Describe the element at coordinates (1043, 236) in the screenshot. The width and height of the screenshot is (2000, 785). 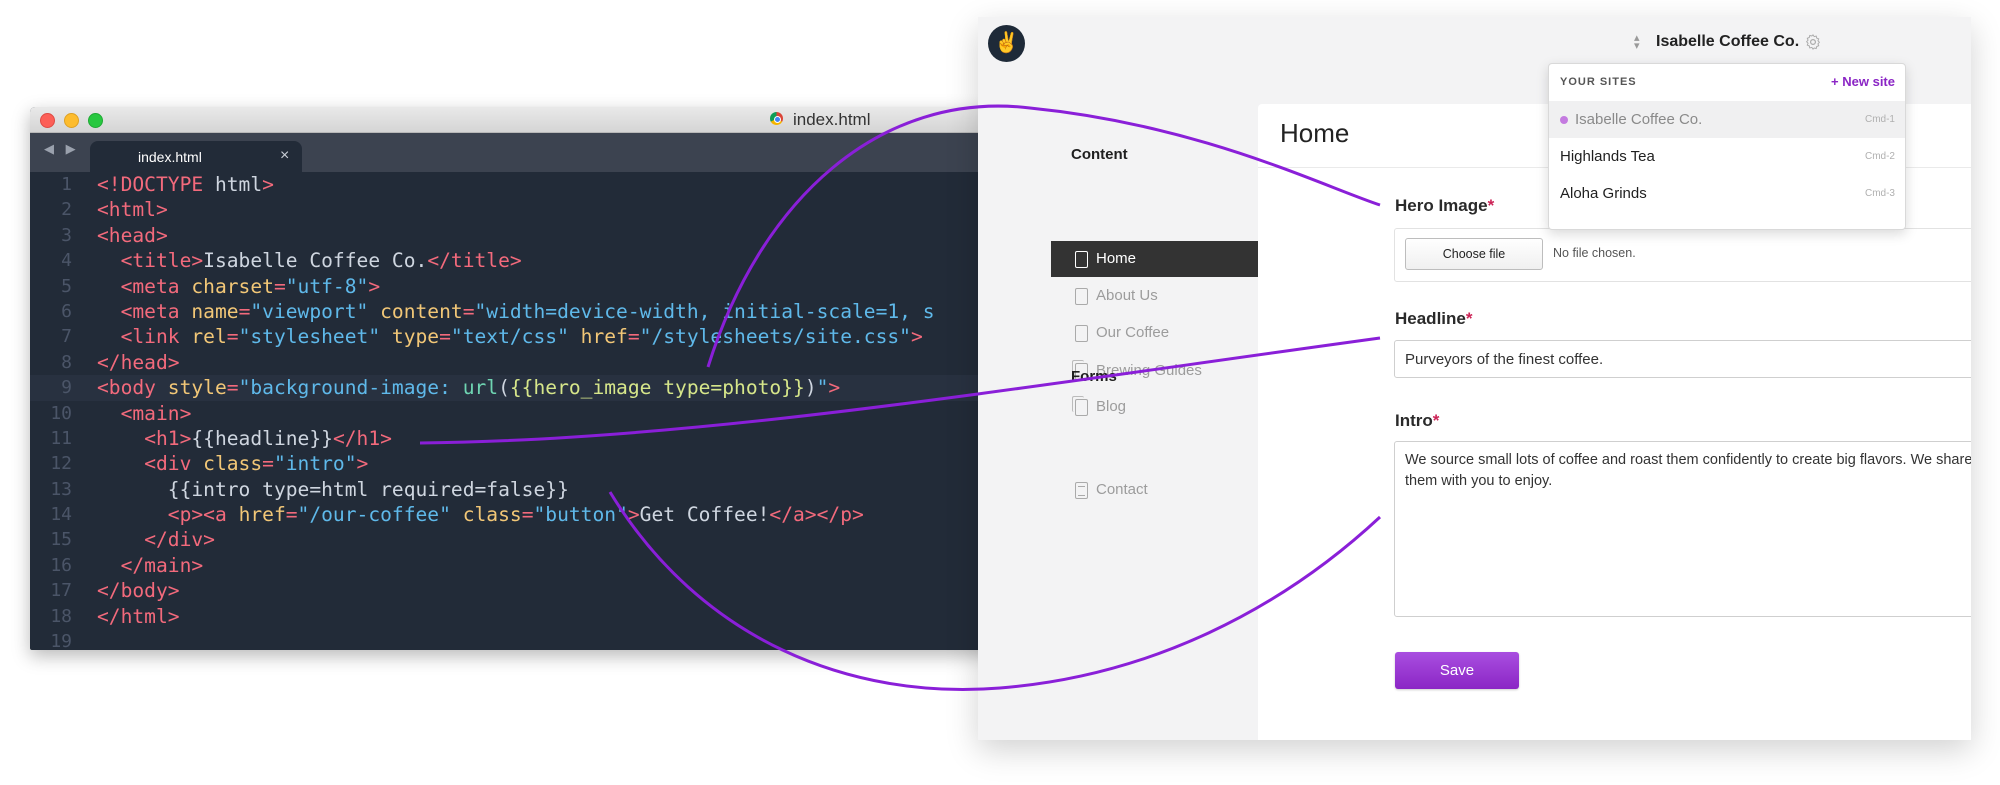
I see `hero-image-connector` at that location.